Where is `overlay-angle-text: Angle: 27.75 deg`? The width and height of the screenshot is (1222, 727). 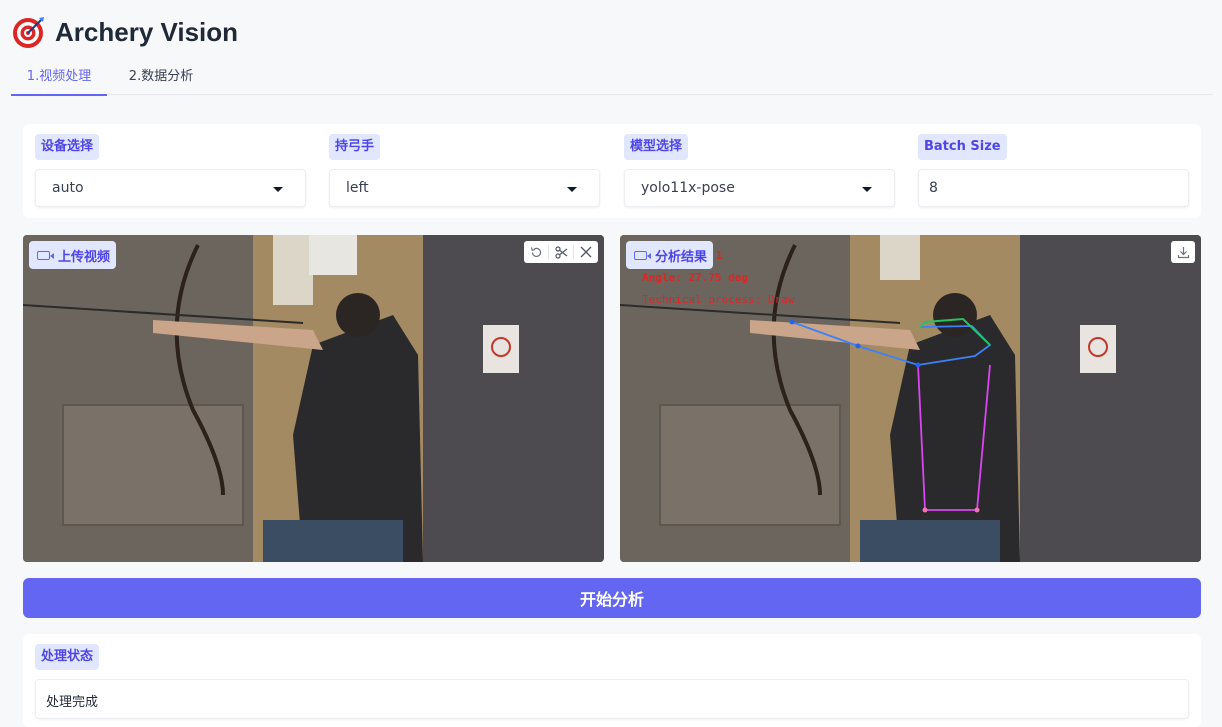
overlay-angle-text: Angle: 27.75 deg is located at coordinates (695, 277).